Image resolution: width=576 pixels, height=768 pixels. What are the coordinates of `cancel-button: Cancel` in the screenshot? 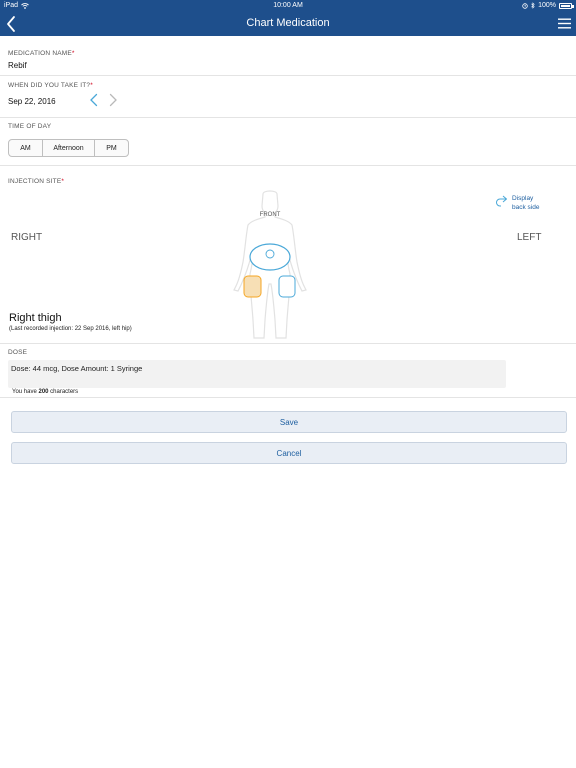 It's located at (289, 453).